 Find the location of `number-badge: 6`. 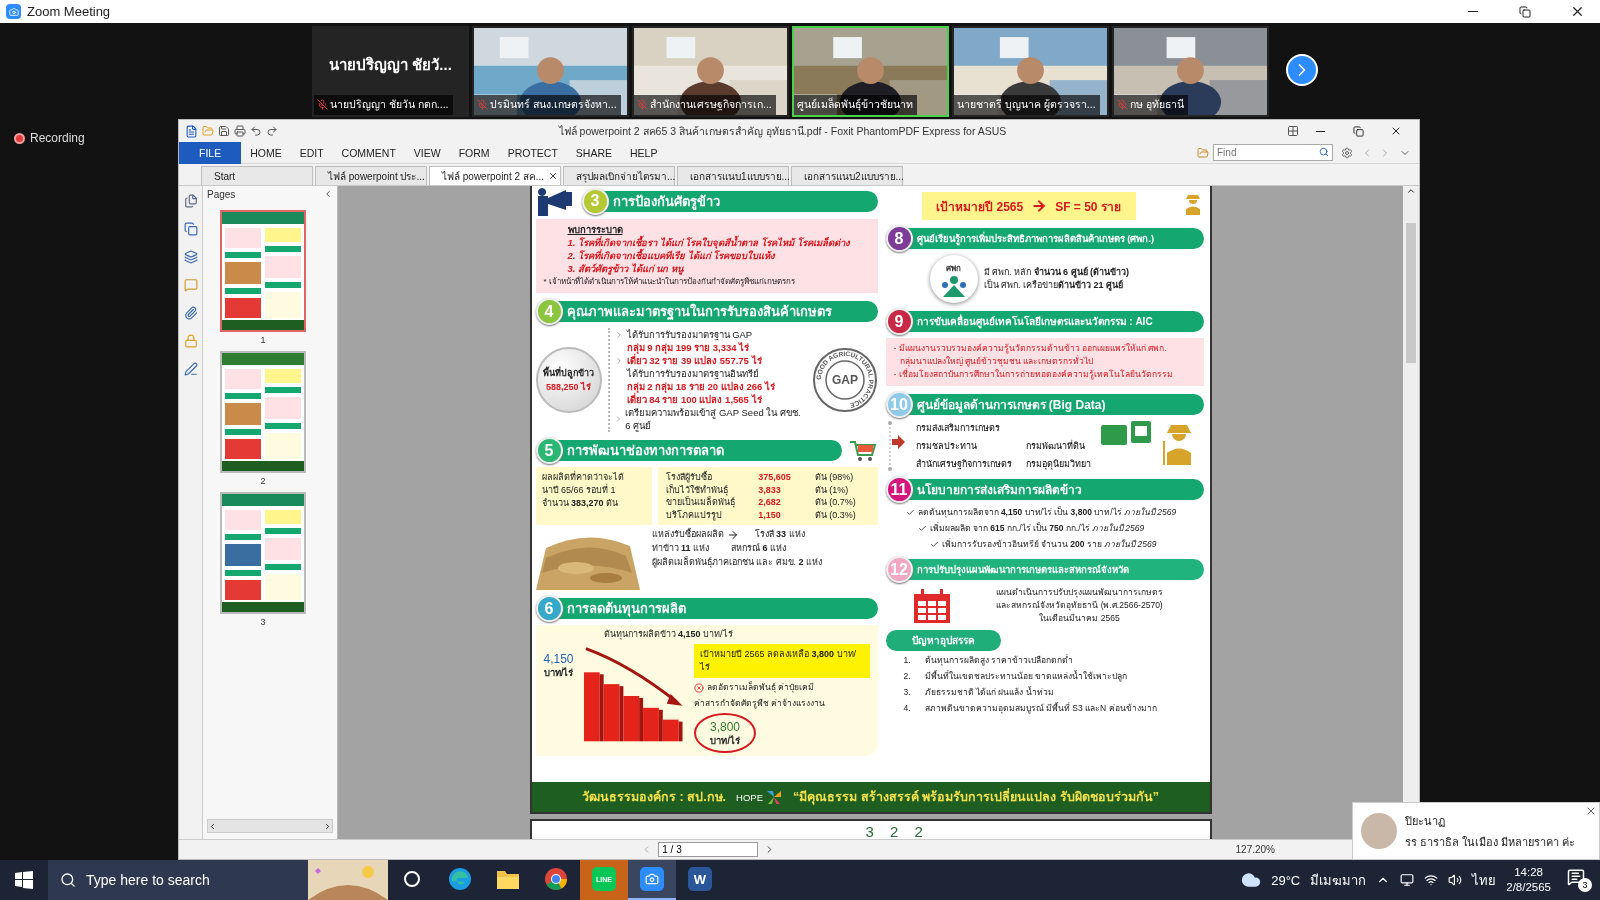

number-badge: 6 is located at coordinates (549, 608).